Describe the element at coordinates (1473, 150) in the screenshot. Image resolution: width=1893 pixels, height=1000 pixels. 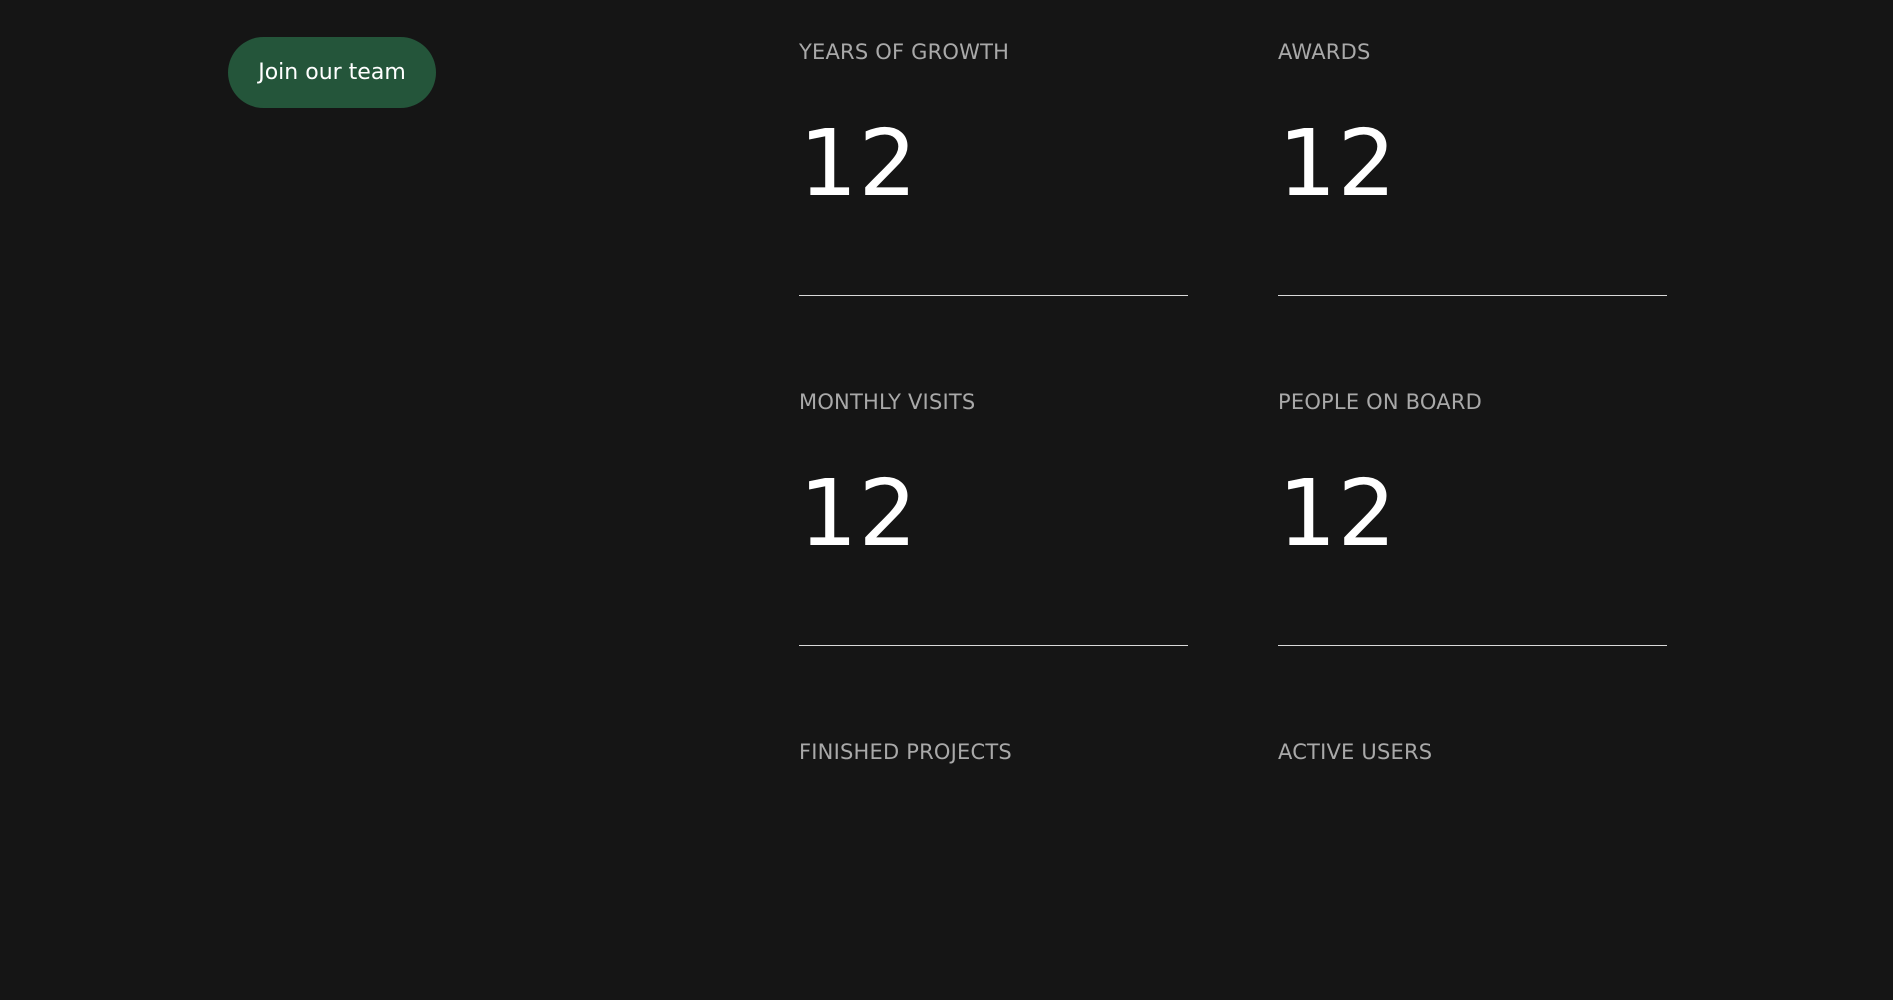
I see `stat-awards: AWARDS 12` at that location.